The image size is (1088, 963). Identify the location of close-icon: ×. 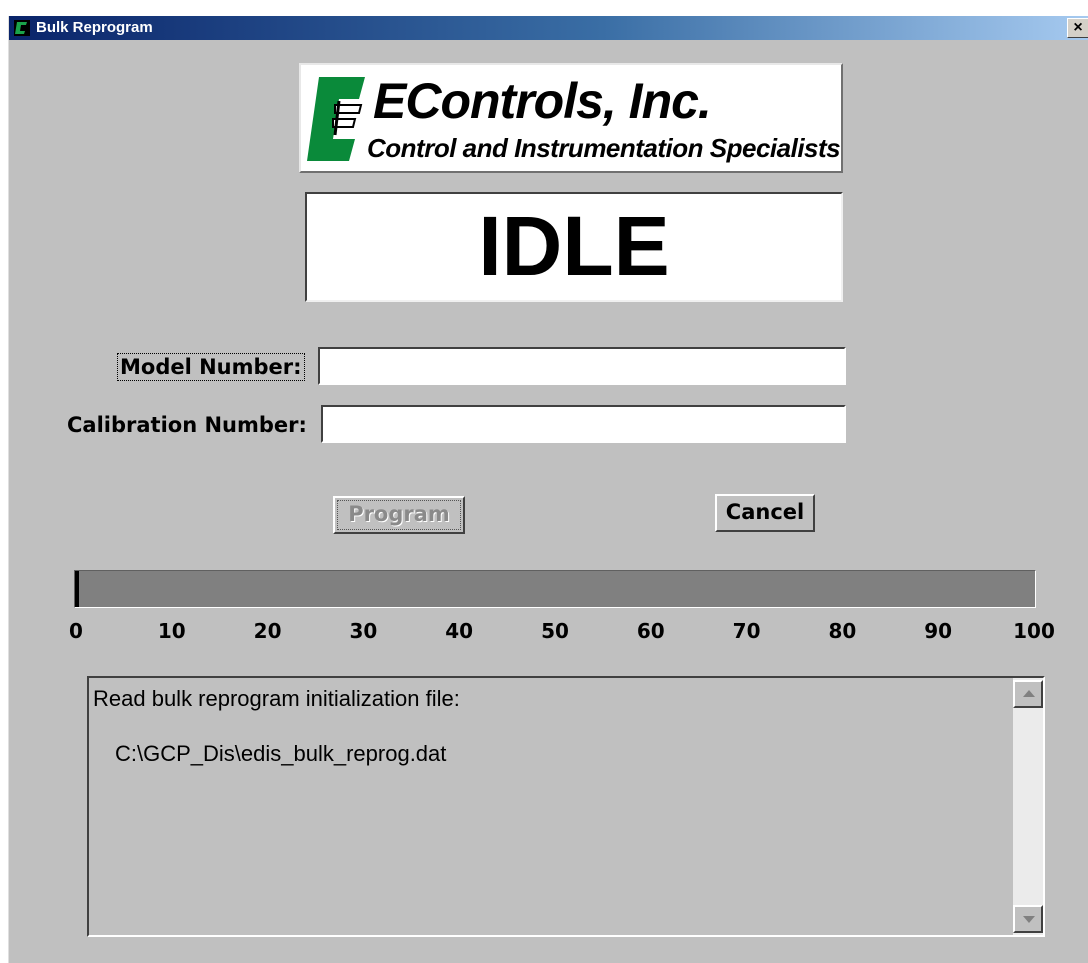
(1078, 27).